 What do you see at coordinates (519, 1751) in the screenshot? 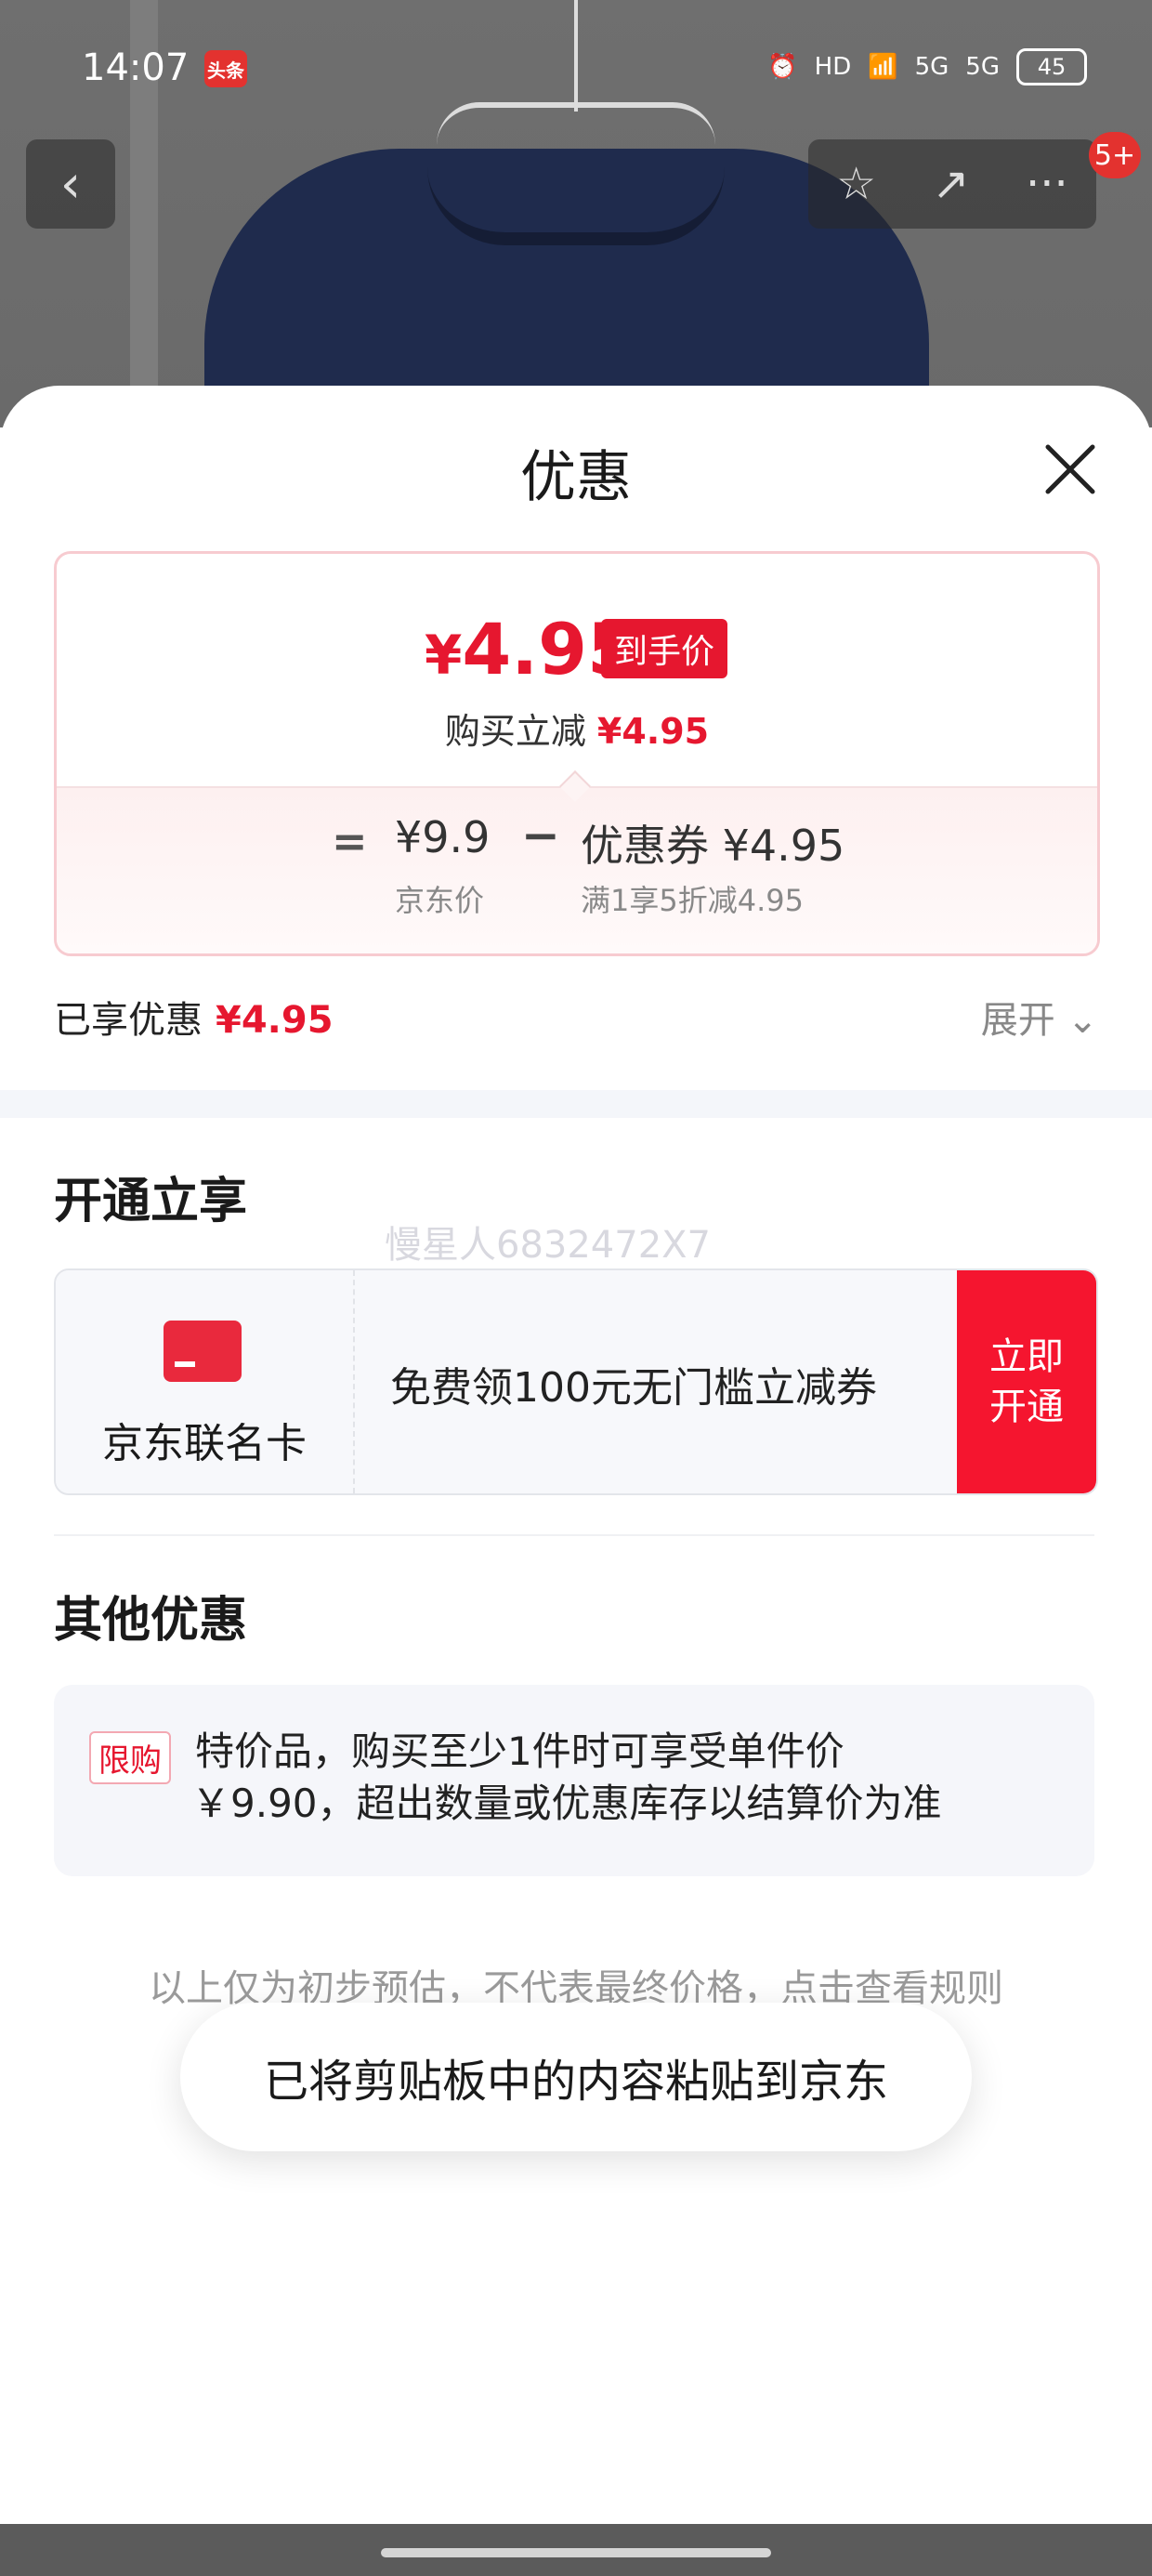
I see `limit-text-line1: 特价品，购买至少1件时可享受单件价` at bounding box center [519, 1751].